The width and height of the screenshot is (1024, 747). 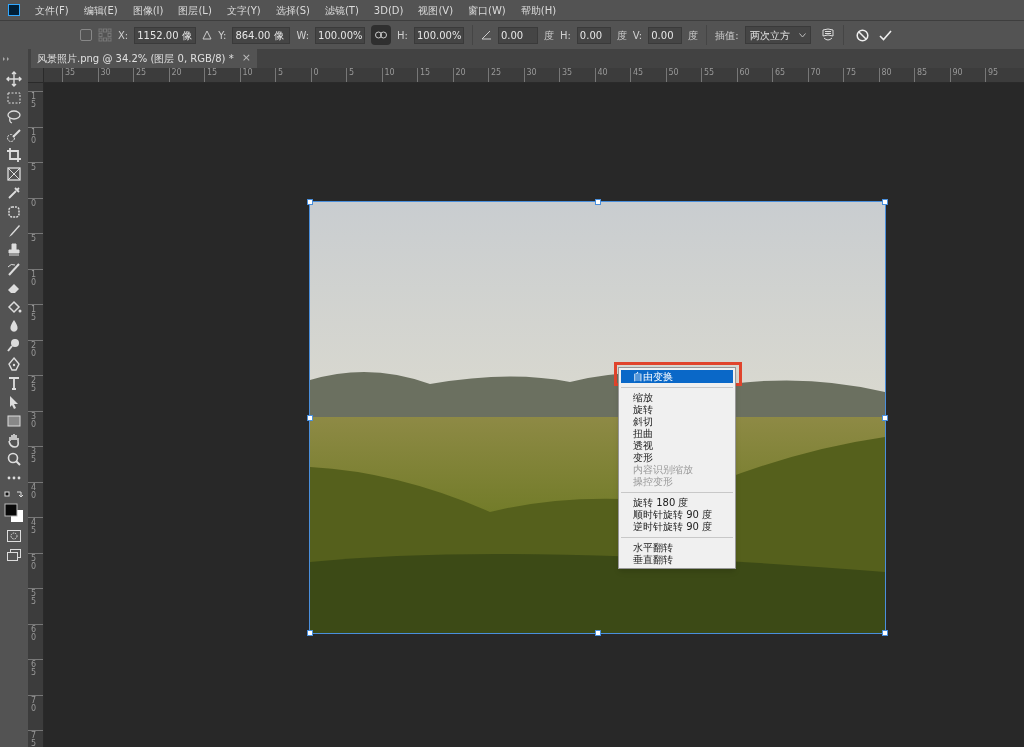 I want to click on rotation-field: 0.00, so click(x=517, y=35).